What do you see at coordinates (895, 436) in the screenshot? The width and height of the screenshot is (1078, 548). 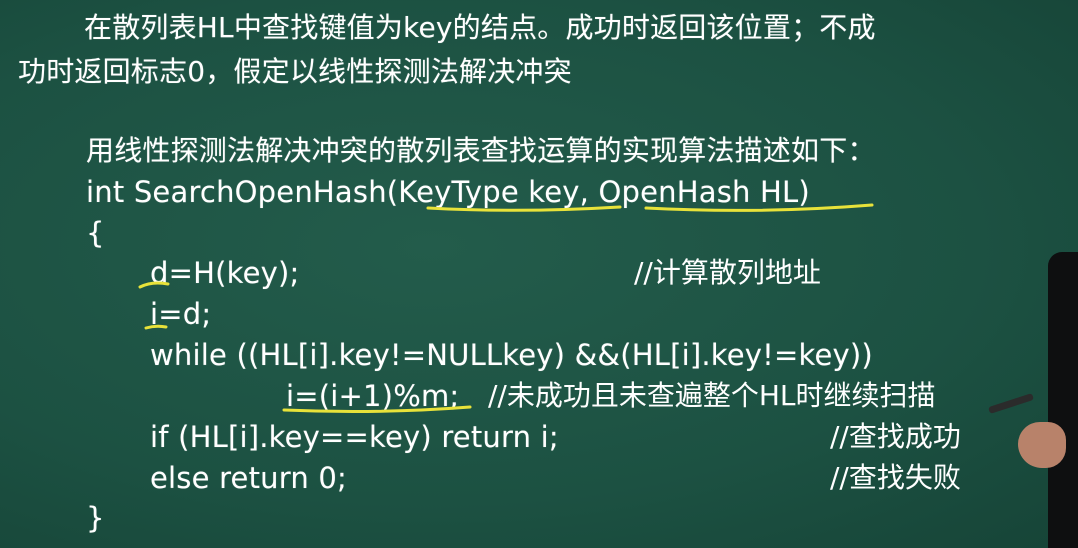 I see `comment-found: //查找成功` at bounding box center [895, 436].